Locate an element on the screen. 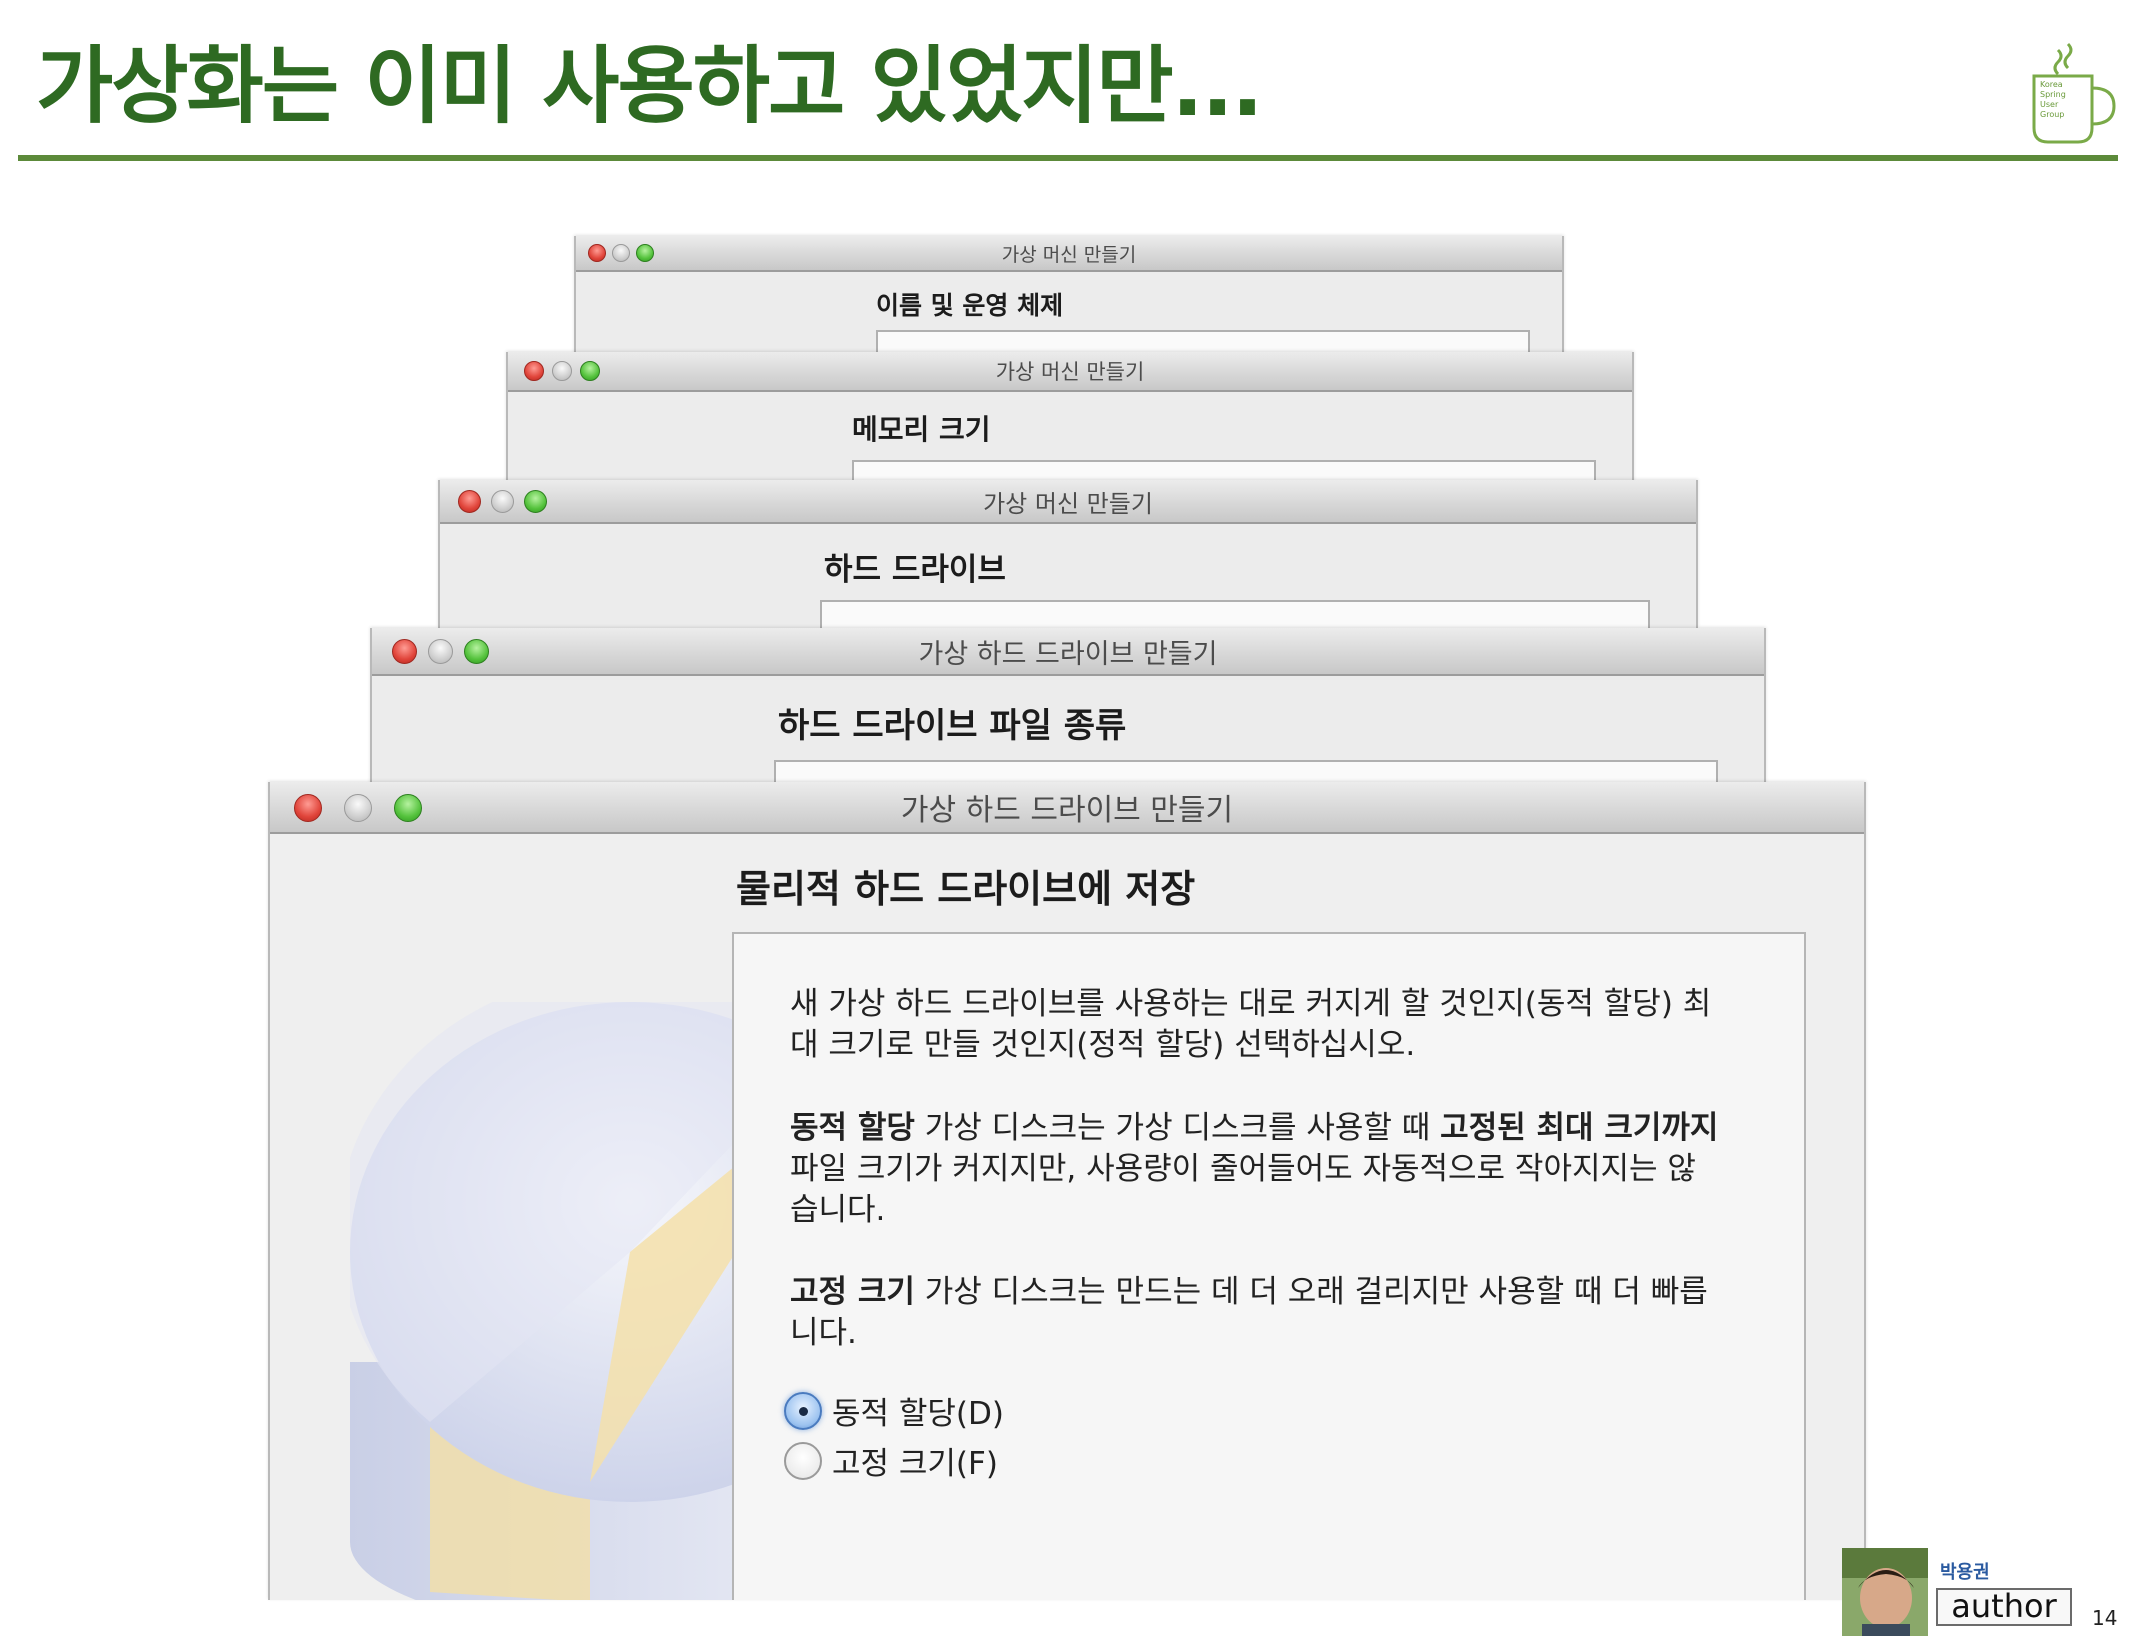 The image size is (2133, 1641). step-heading: 하드 드라이브 is located at coordinates (915, 570).